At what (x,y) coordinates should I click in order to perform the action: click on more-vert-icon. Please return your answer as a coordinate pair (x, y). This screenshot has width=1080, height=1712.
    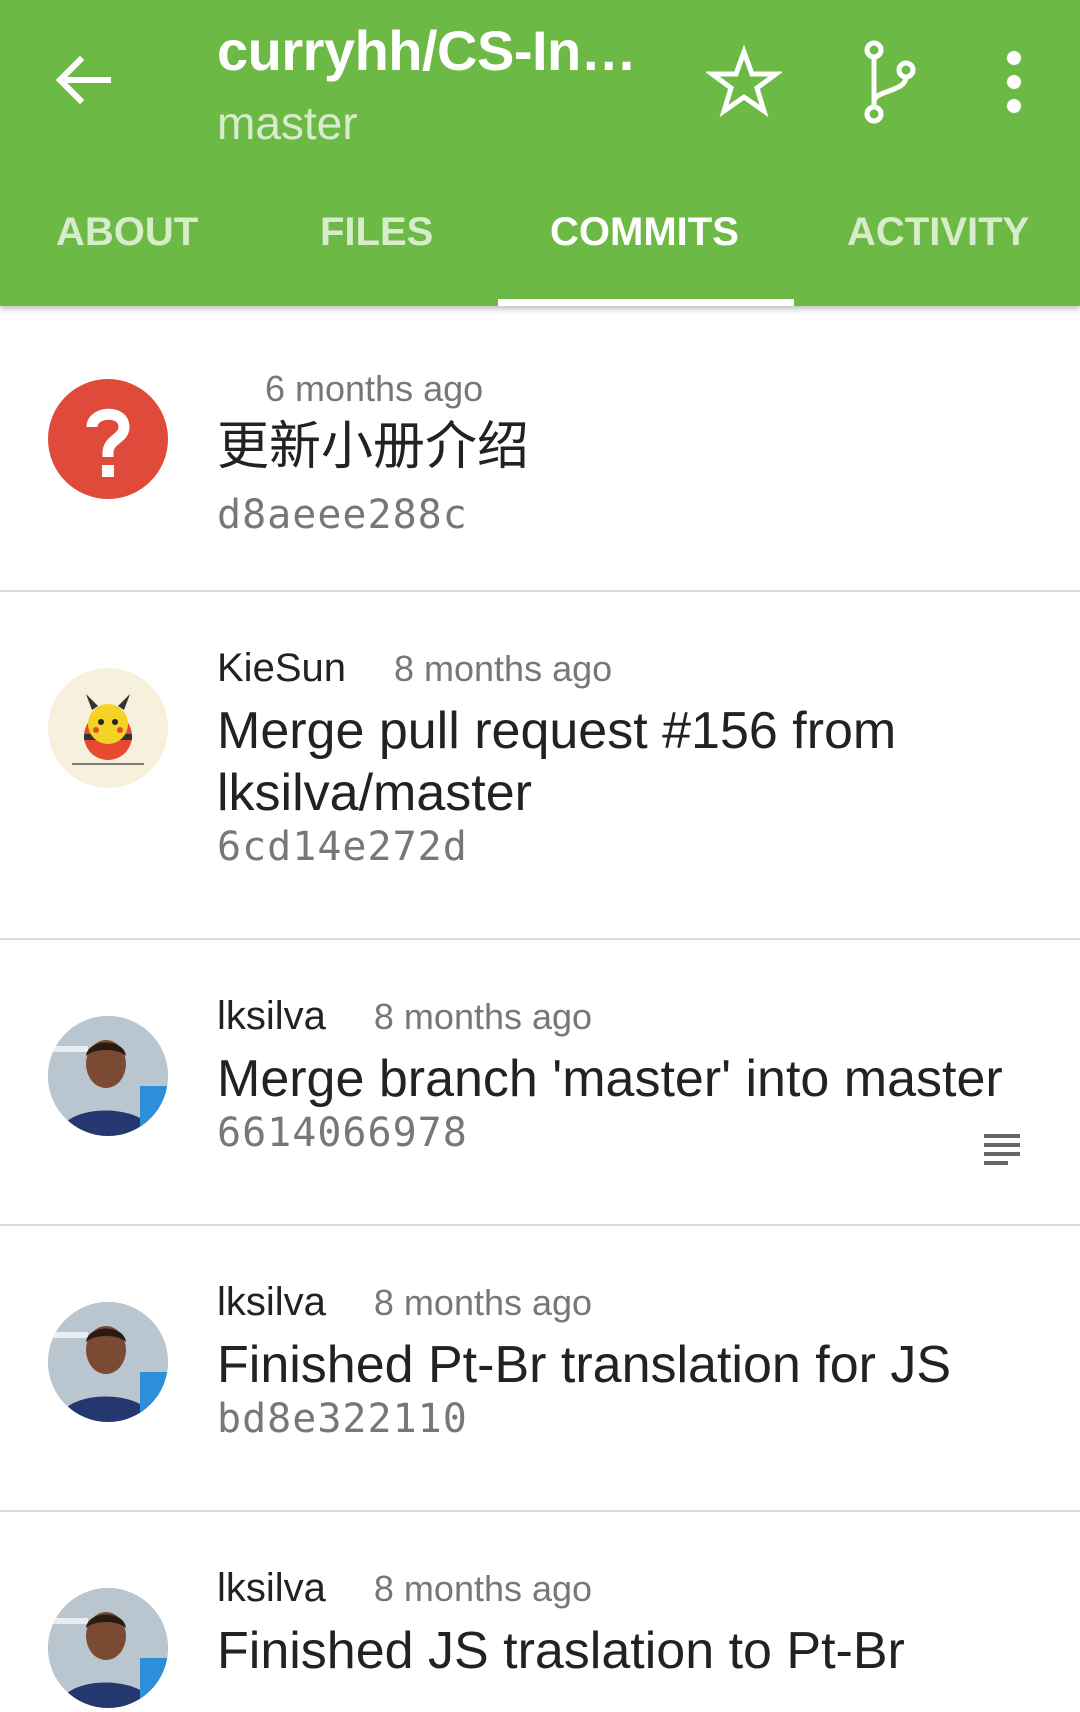
    Looking at the image, I should click on (1014, 82).